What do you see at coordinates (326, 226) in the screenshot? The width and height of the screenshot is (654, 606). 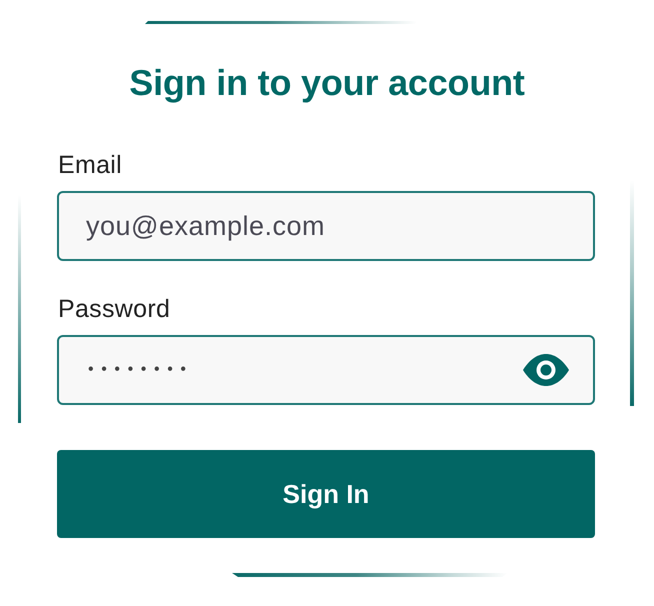 I see `email-field: you@example.com` at bounding box center [326, 226].